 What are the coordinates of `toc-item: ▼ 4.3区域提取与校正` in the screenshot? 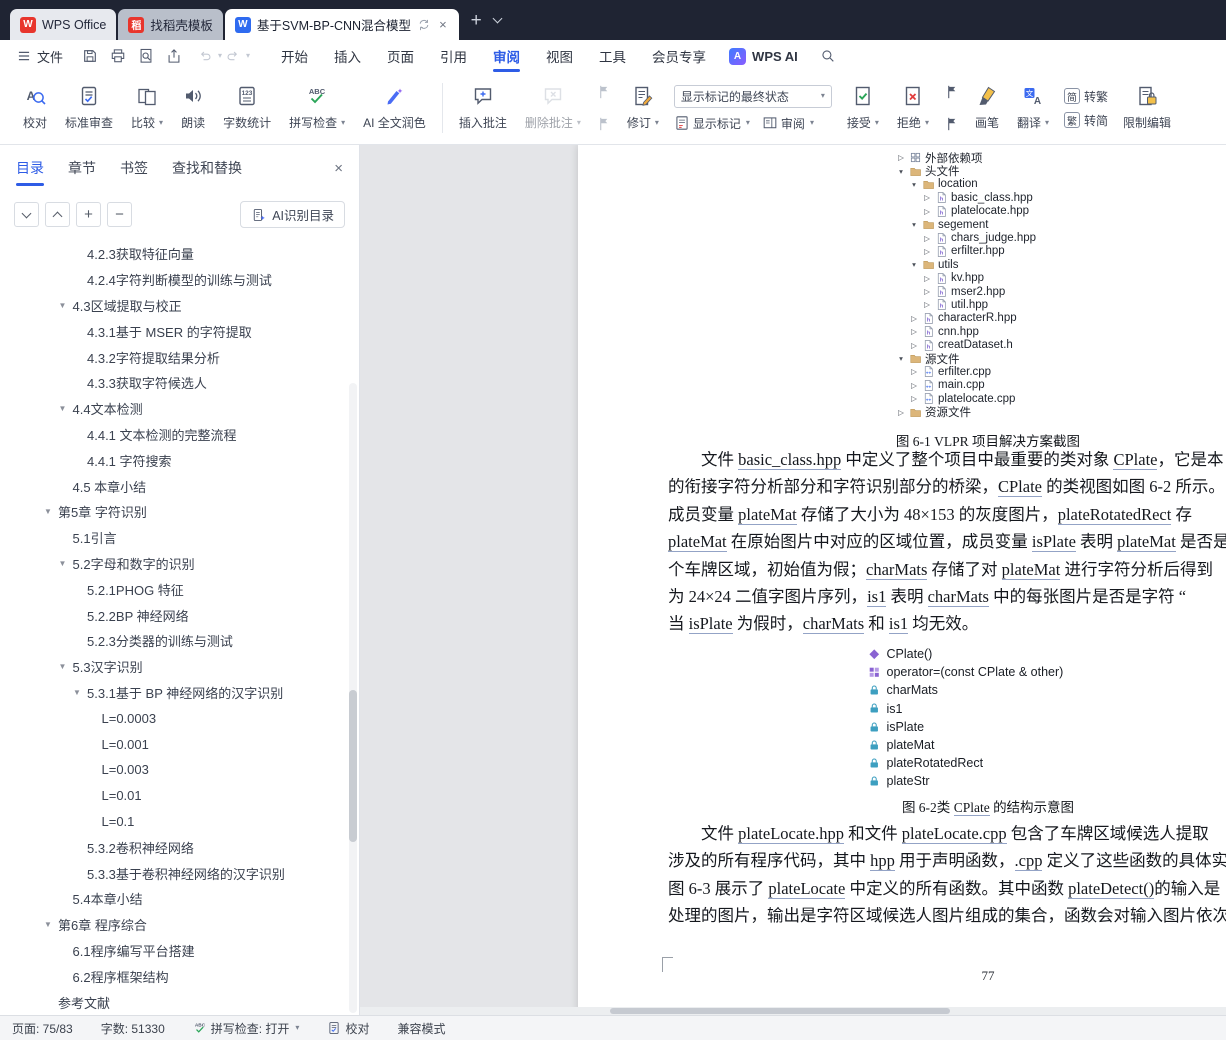 It's located at (179, 306).